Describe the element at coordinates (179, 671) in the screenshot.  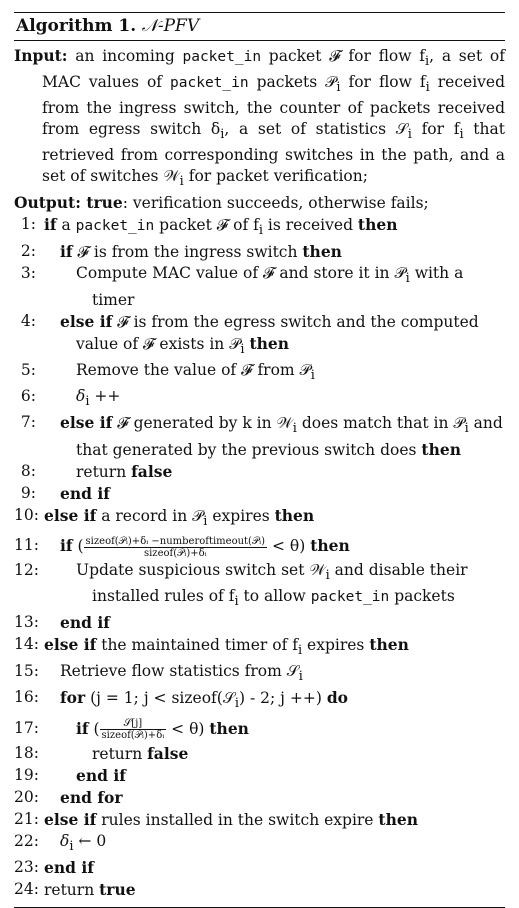
I see `line-text: Retrieve flow statistics from 𝒮` at that location.